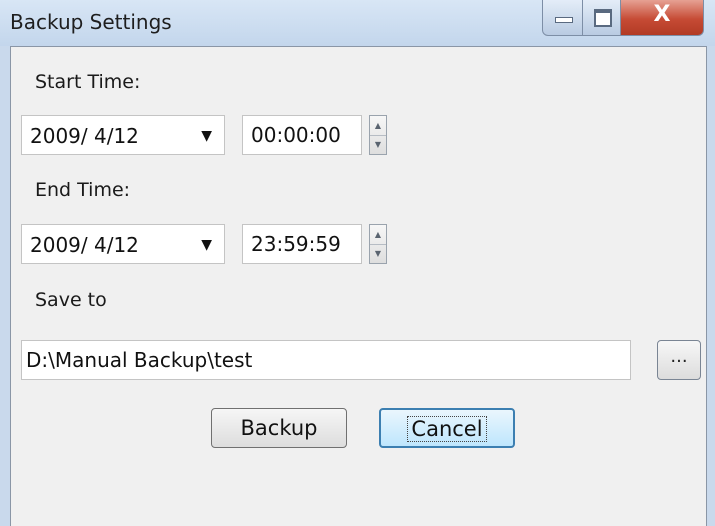  I want to click on end-time-field: 23:59:59, so click(302, 244).